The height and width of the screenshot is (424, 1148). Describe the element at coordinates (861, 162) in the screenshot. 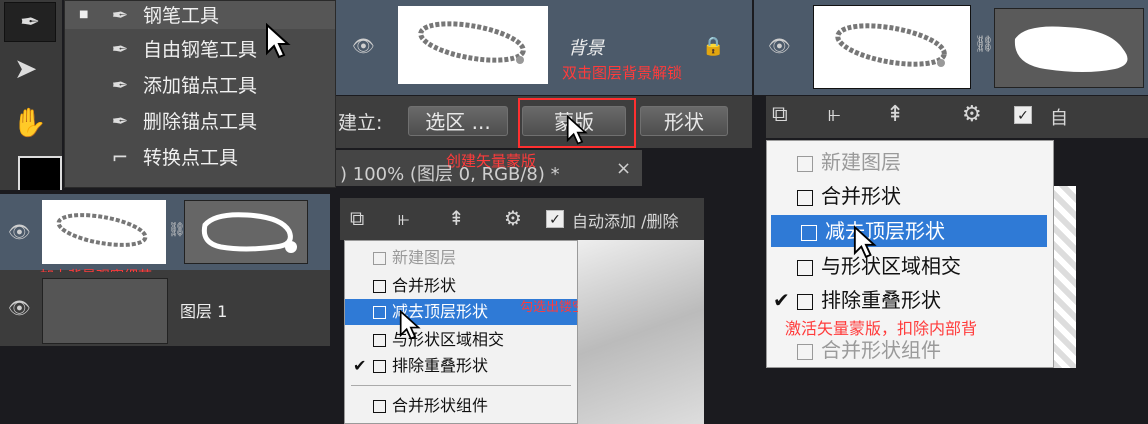

I see `menu-item-label: 新建图层` at that location.